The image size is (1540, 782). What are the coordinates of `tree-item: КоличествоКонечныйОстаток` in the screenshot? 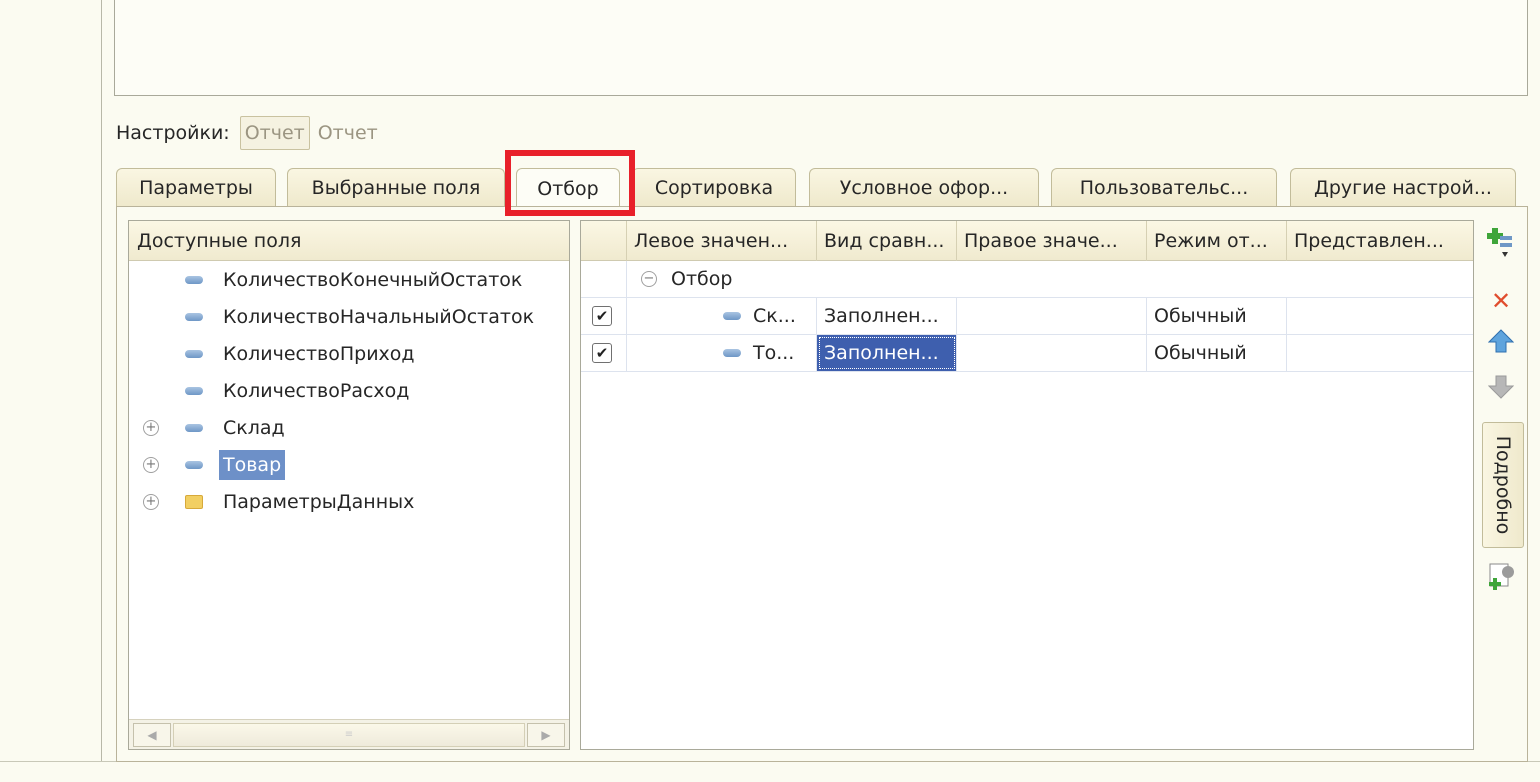 It's located at (349, 279).